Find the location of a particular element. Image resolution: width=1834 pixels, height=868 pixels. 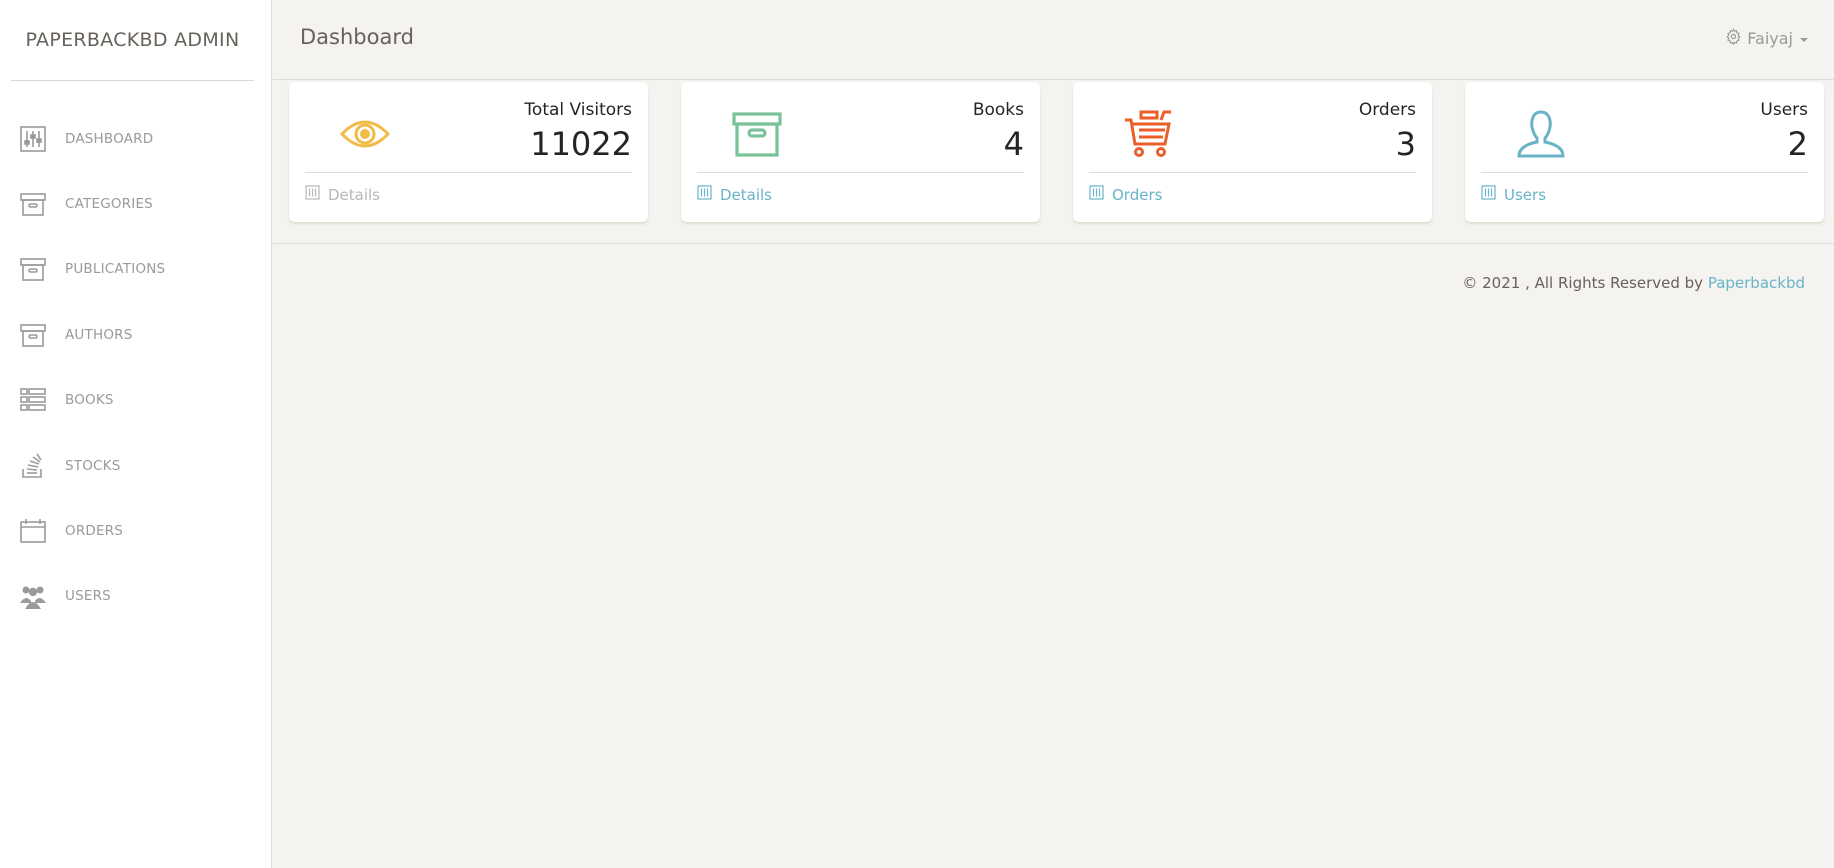

stack-icon is located at coordinates (33, 466).